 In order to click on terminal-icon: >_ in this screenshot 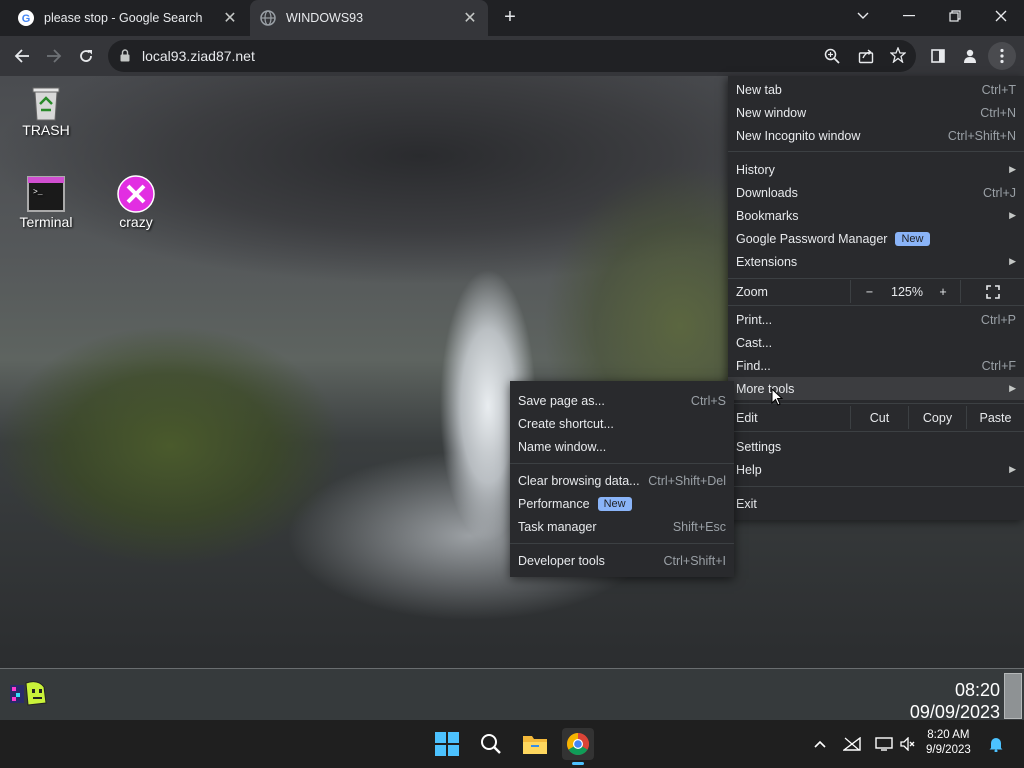, I will do `click(46, 194)`.